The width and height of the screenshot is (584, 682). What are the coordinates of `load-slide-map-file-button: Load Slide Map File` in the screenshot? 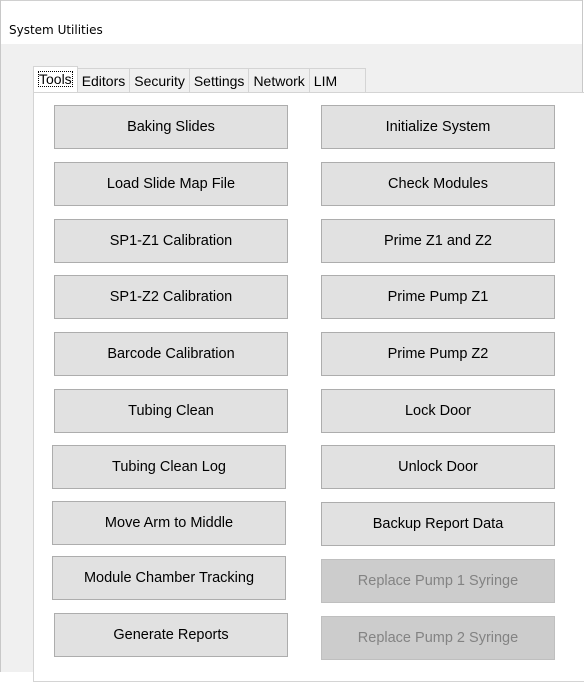 It's located at (171, 184).